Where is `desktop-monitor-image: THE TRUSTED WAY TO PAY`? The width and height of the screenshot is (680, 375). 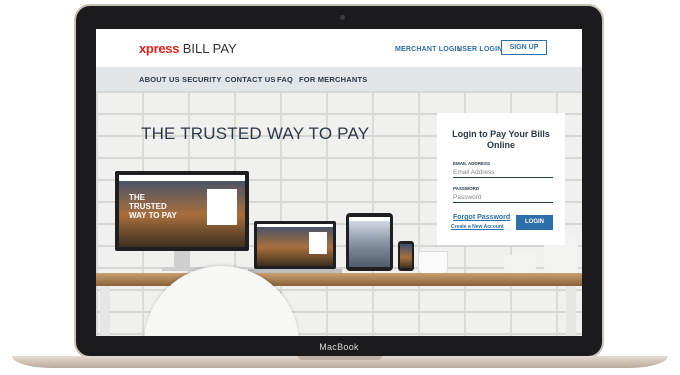
desktop-monitor-image: THE TRUSTED WAY TO PAY is located at coordinates (182, 211).